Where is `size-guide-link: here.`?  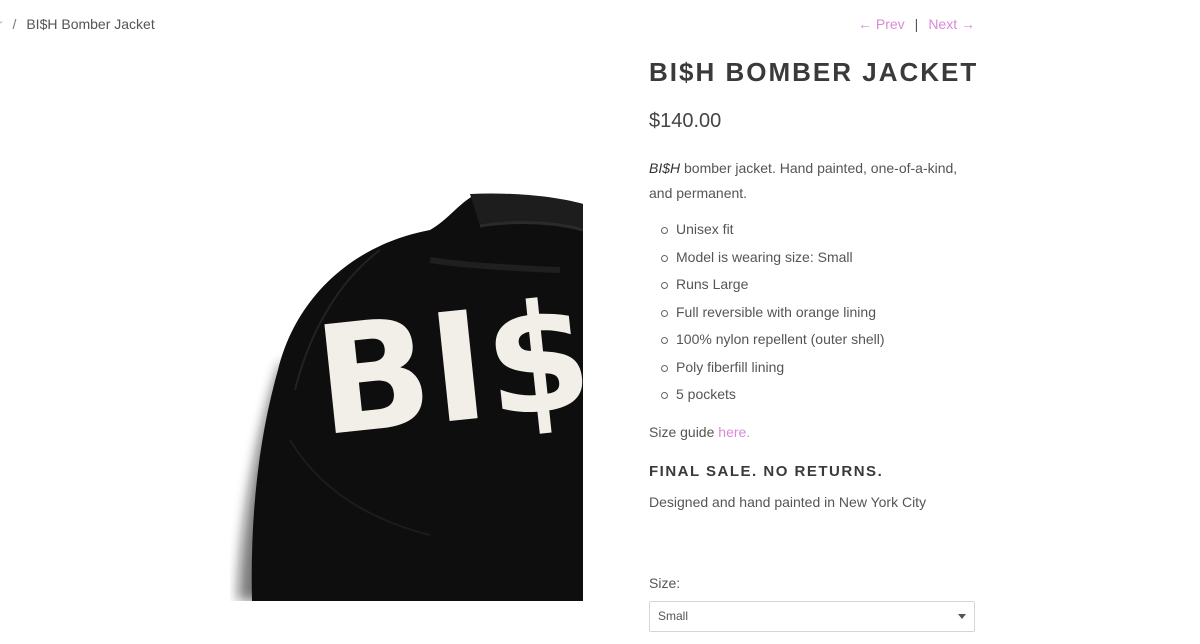 size-guide-link: here. is located at coordinates (734, 432).